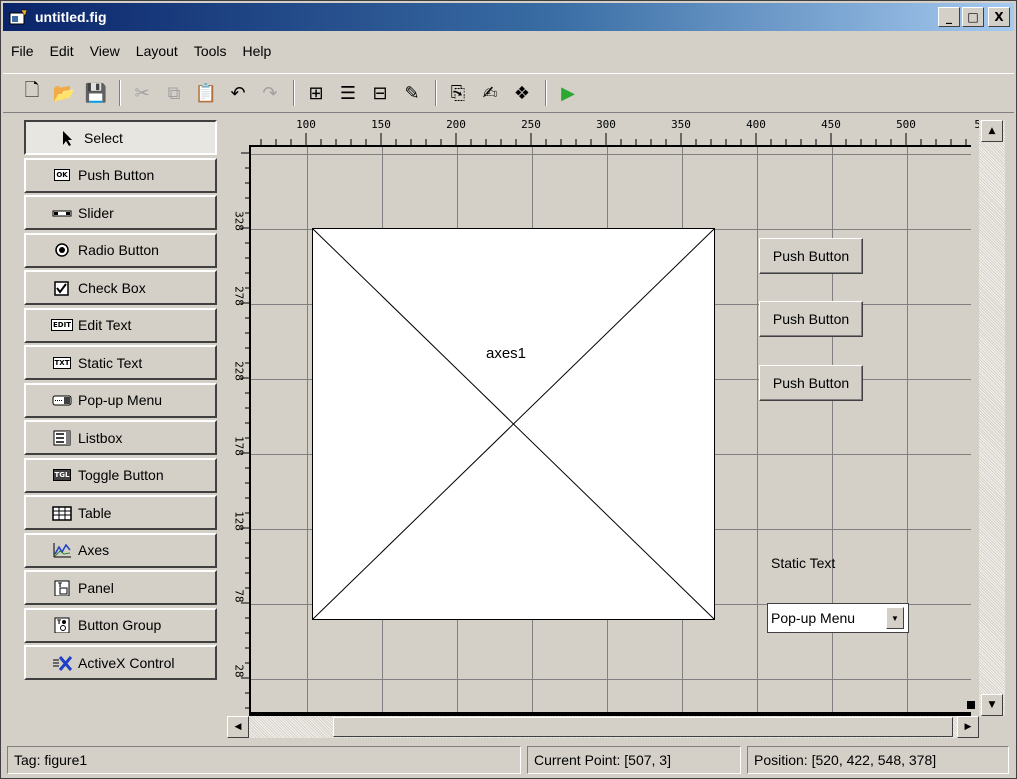 The width and height of the screenshot is (1017, 779). What do you see at coordinates (992, 705) in the screenshot?
I see `scroll-down-icon: ▼` at bounding box center [992, 705].